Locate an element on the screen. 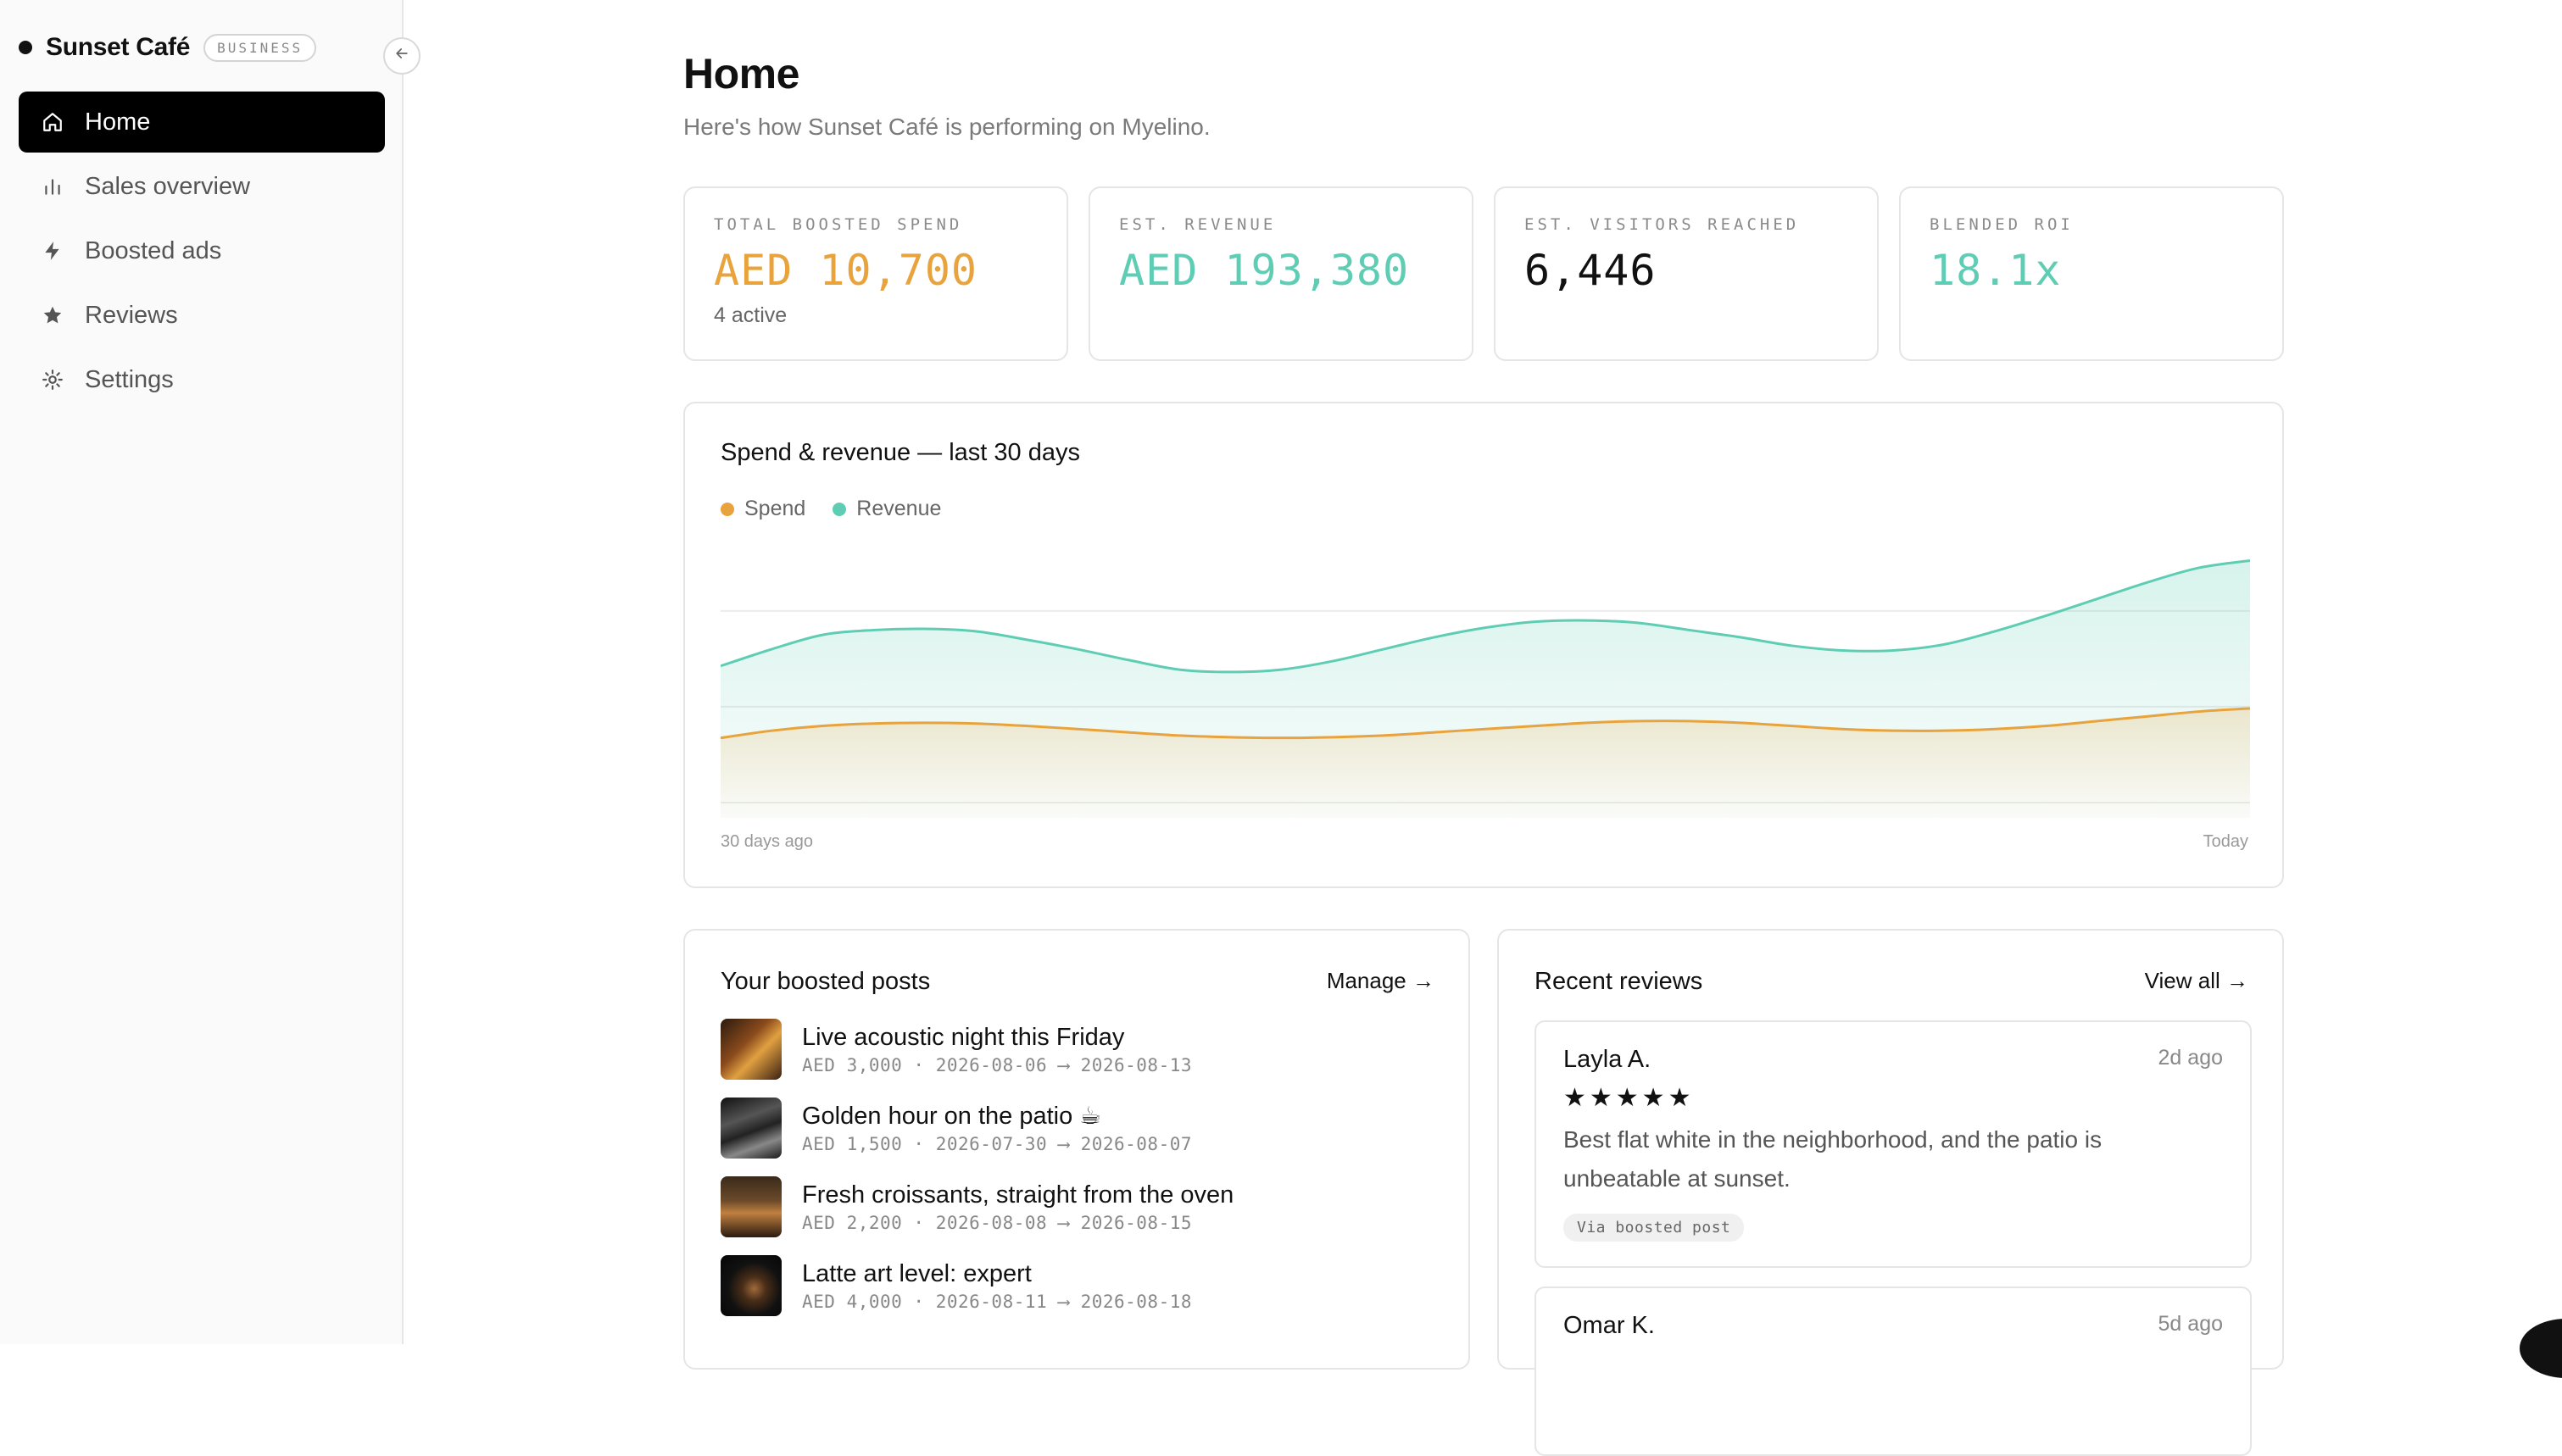  post-meta: AED 1,500 · 2026-07-30 ⟶ 2026-08-07 is located at coordinates (997, 1144).